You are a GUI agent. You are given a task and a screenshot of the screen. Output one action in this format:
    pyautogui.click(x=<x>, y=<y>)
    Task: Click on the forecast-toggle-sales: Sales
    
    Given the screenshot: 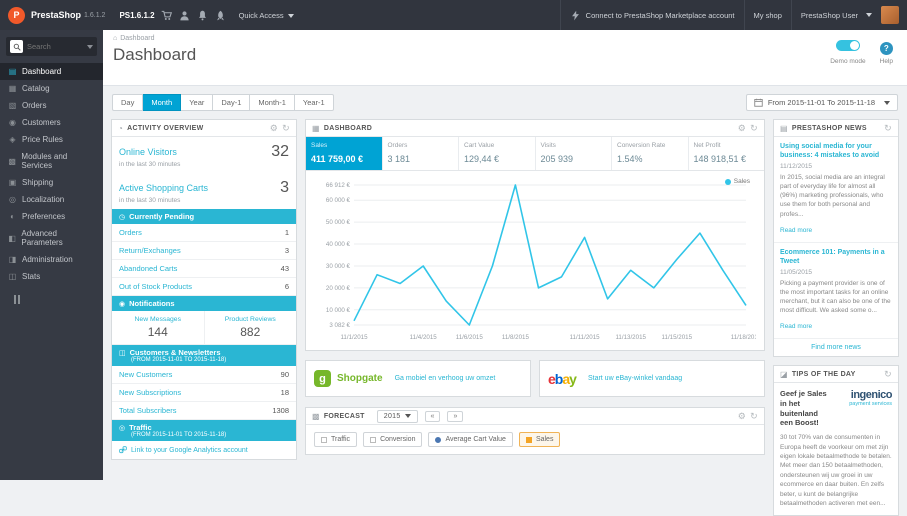 What is the action you would take?
    pyautogui.click(x=539, y=439)
    